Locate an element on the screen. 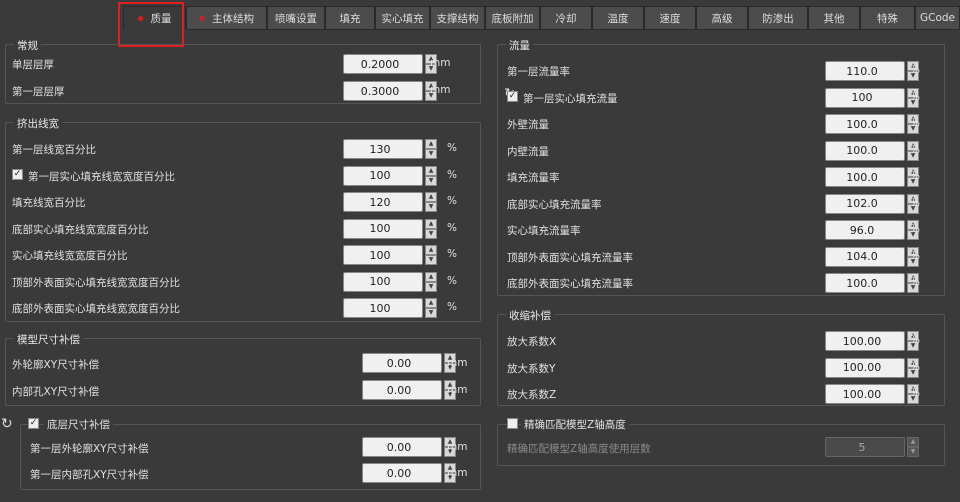  tab-other: 其他 is located at coordinates (834, 18).